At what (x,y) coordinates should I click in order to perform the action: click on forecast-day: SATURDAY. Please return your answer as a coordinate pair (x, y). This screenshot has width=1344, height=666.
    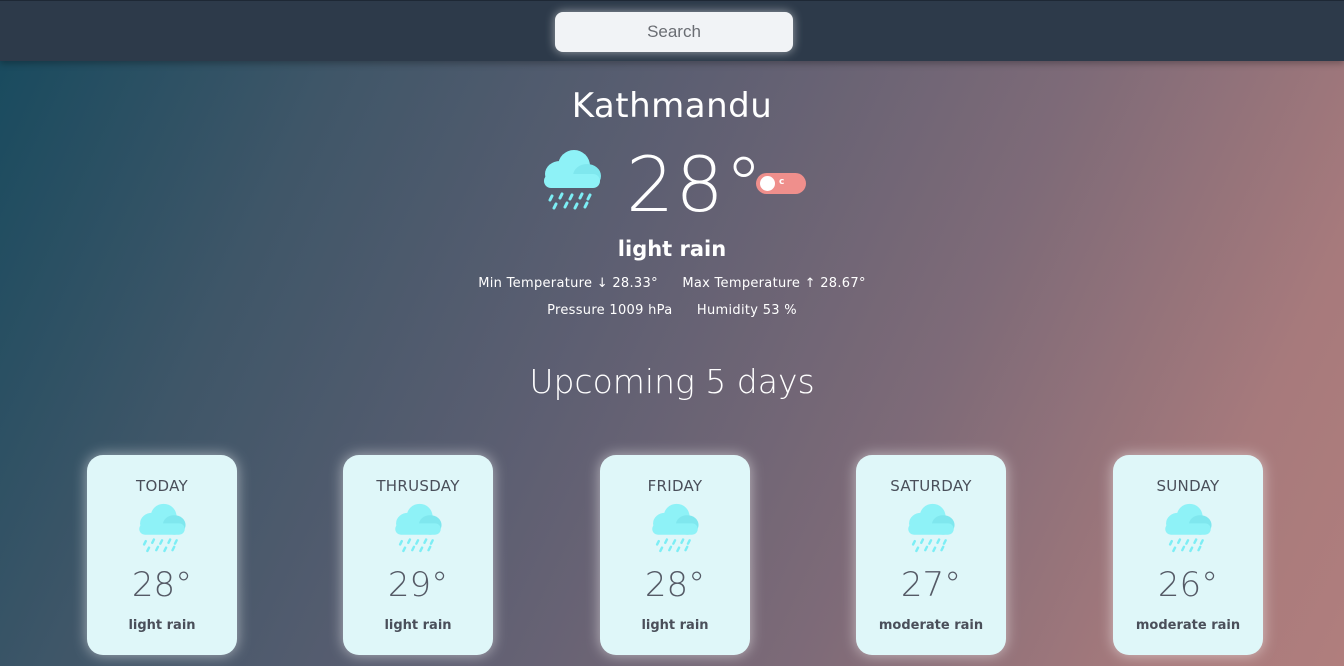
    Looking at the image, I should click on (931, 486).